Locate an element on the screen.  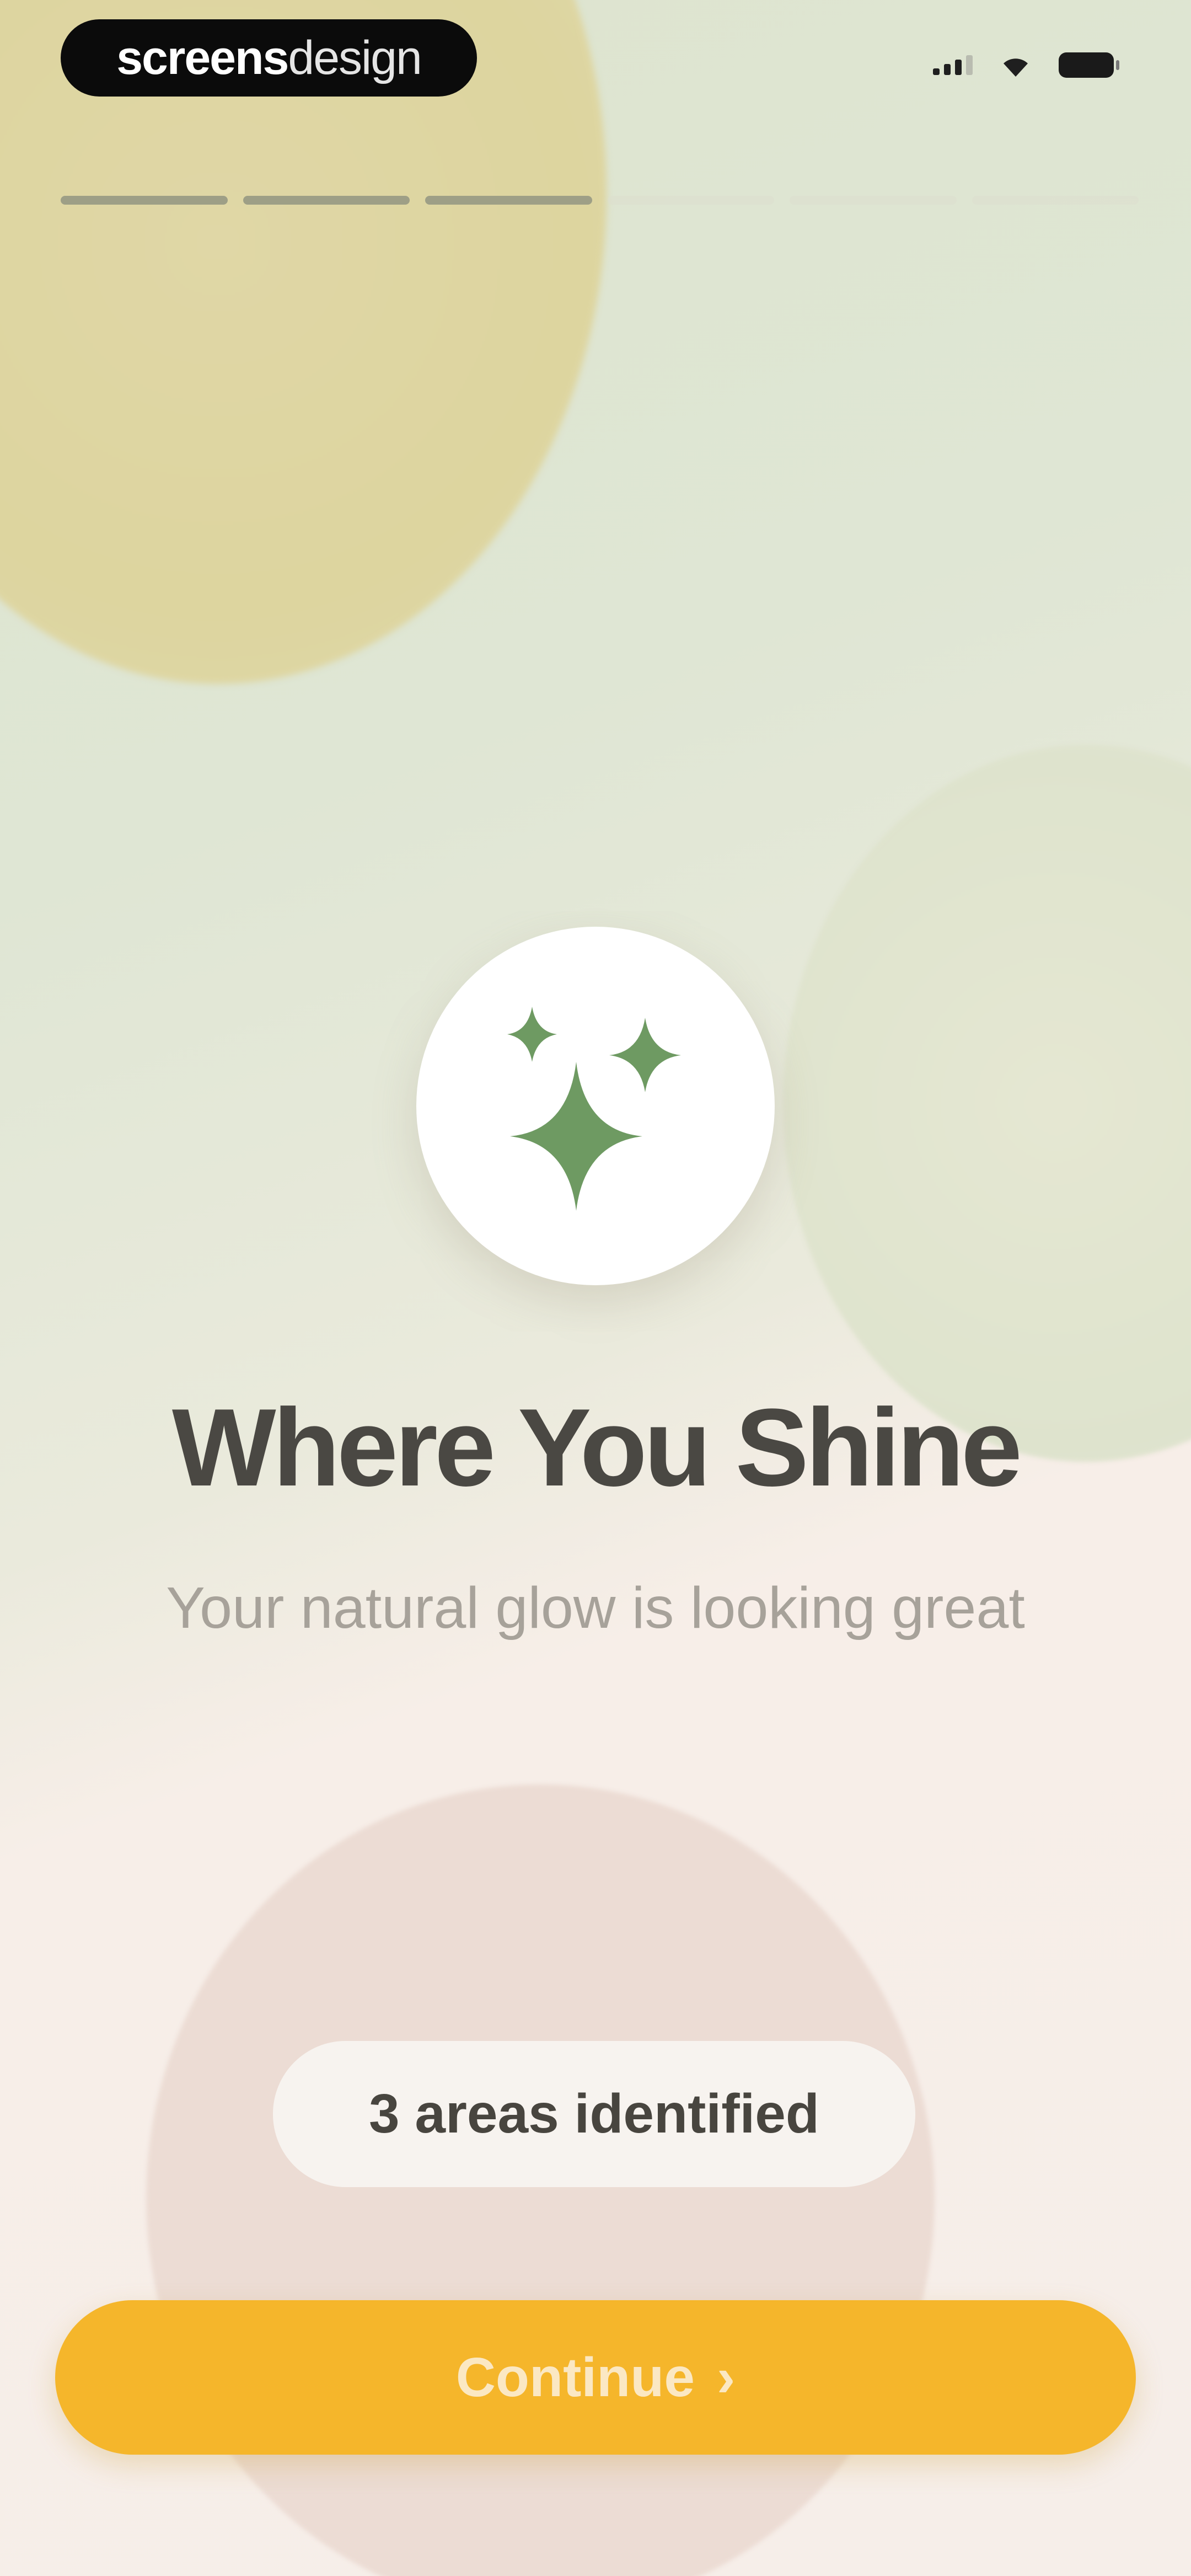
status-bar is located at coordinates (1026, 65).